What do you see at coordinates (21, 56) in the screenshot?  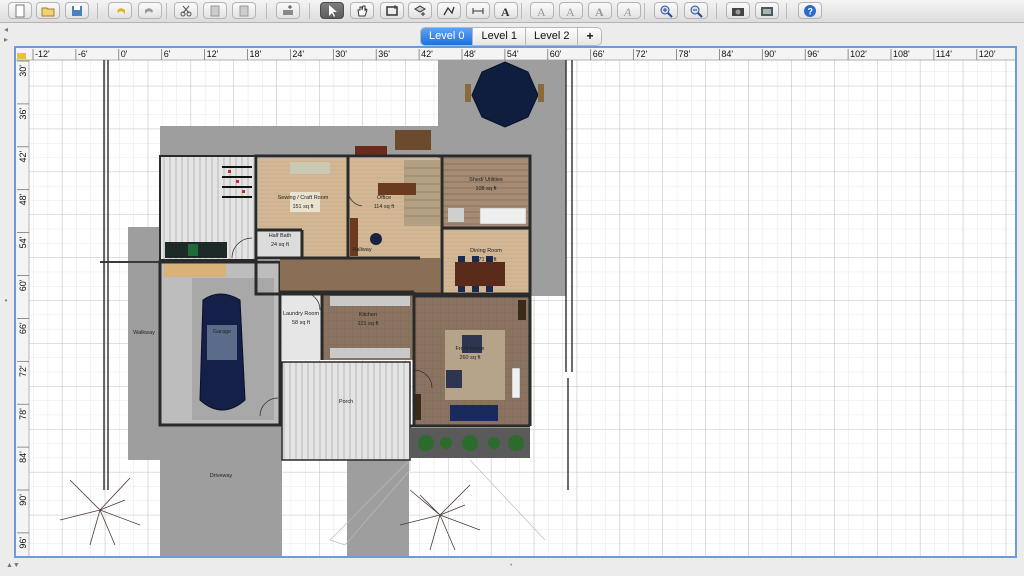 I see `ruler-corner-icon` at bounding box center [21, 56].